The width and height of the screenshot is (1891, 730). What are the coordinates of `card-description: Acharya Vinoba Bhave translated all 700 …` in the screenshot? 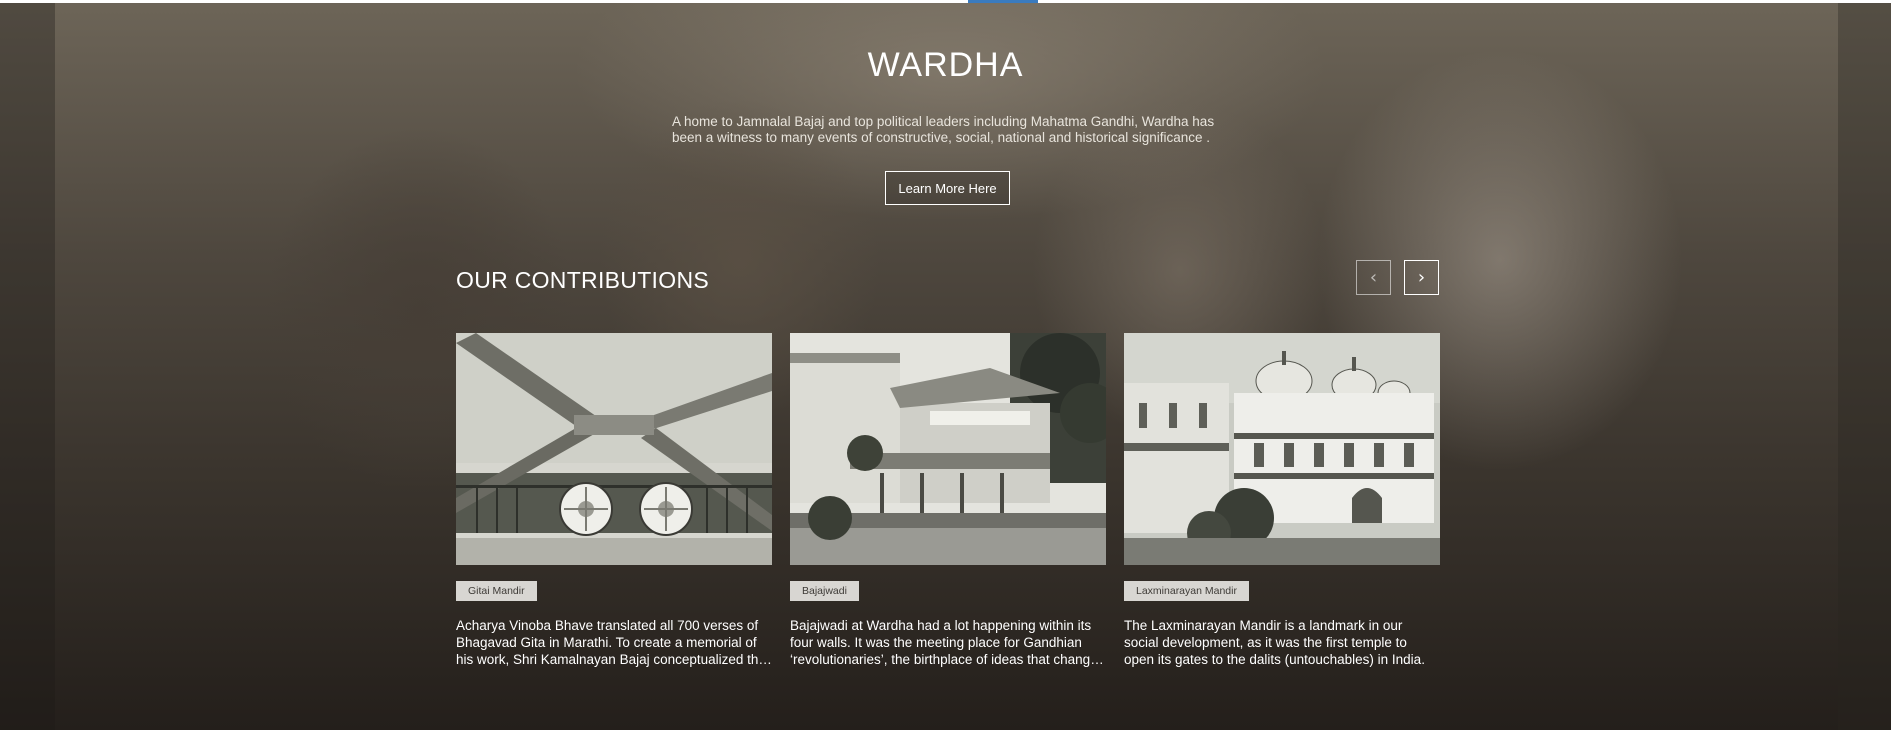 It's located at (611, 642).